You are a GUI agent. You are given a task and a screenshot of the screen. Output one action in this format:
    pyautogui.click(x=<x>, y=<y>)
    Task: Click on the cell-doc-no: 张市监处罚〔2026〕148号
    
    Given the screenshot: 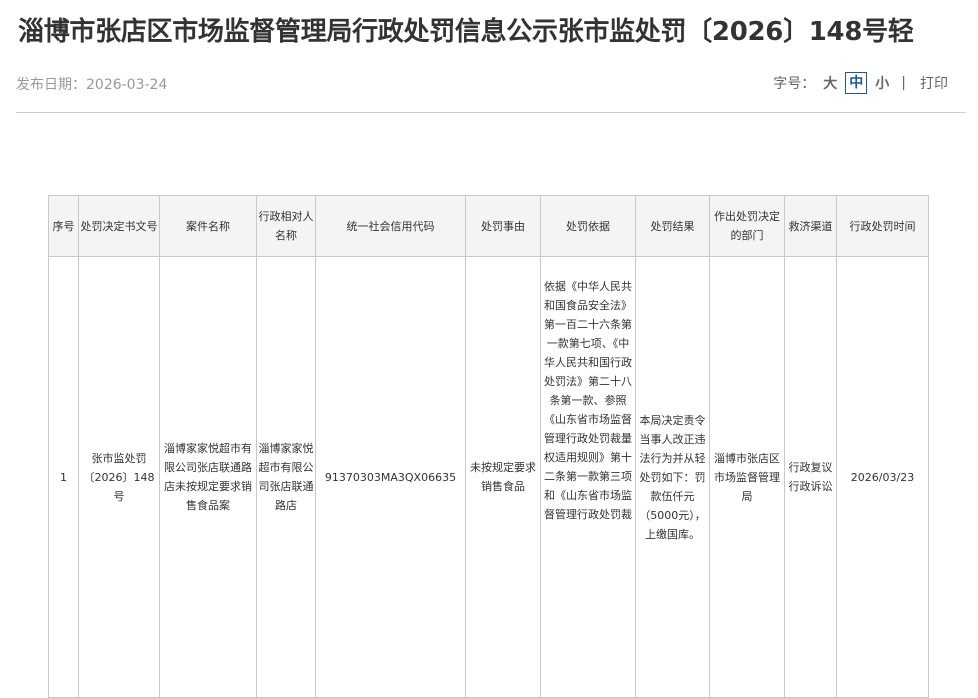 What is the action you would take?
    pyautogui.click(x=119, y=477)
    